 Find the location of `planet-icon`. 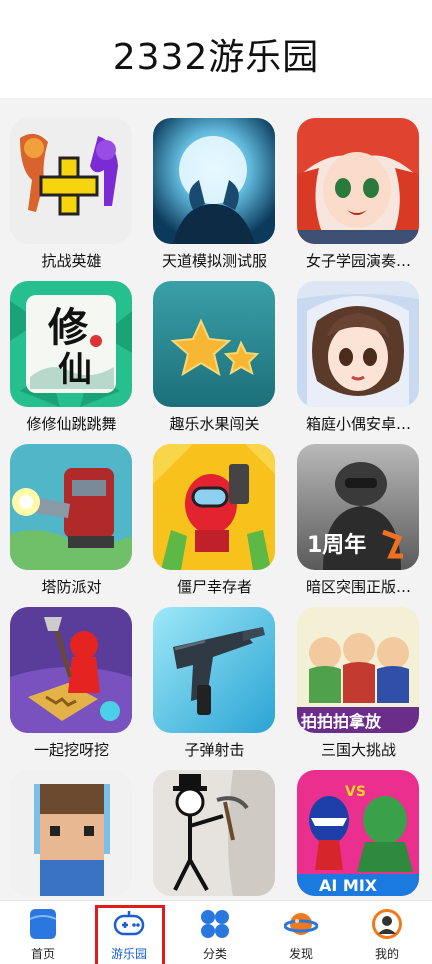

planet-icon is located at coordinates (301, 924).